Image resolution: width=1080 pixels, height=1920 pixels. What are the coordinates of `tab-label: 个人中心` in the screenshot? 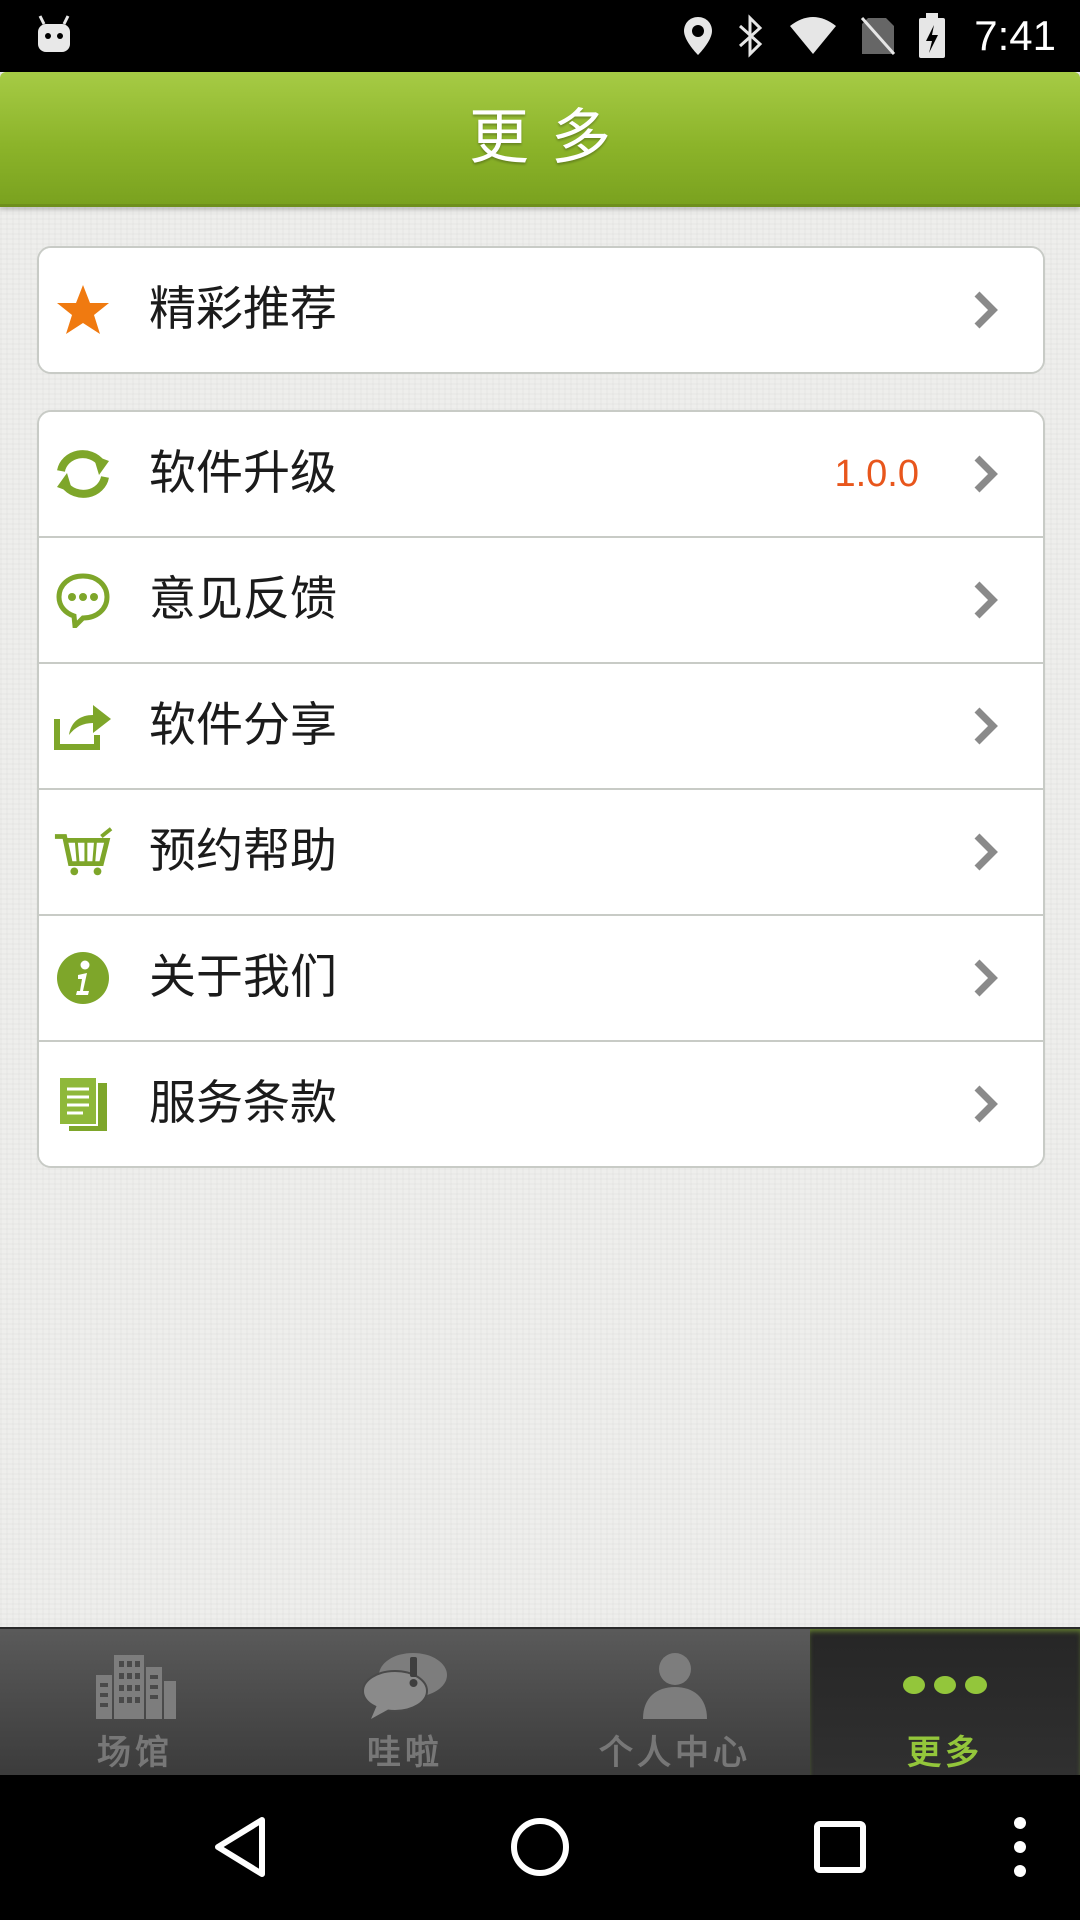 It's located at (675, 1753).